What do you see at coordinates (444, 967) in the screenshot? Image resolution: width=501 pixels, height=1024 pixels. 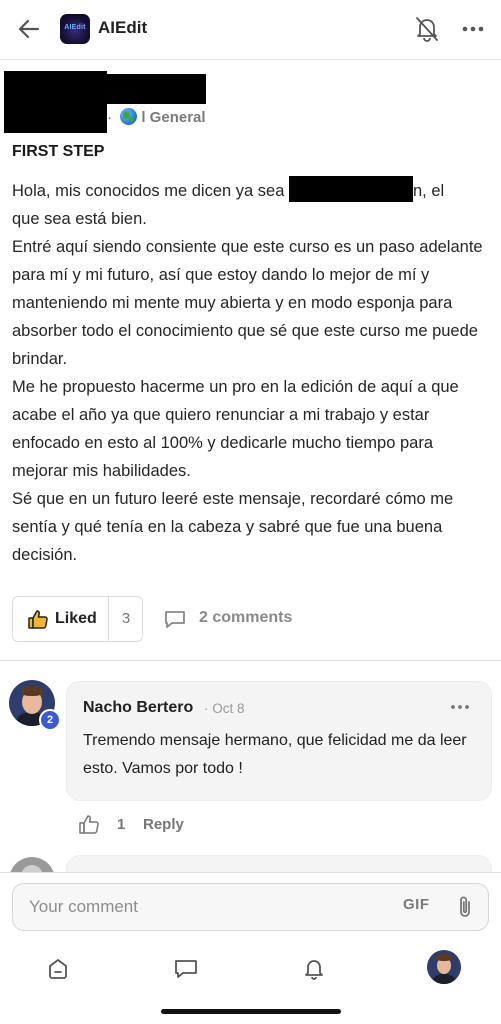 I see `profile-avatar` at bounding box center [444, 967].